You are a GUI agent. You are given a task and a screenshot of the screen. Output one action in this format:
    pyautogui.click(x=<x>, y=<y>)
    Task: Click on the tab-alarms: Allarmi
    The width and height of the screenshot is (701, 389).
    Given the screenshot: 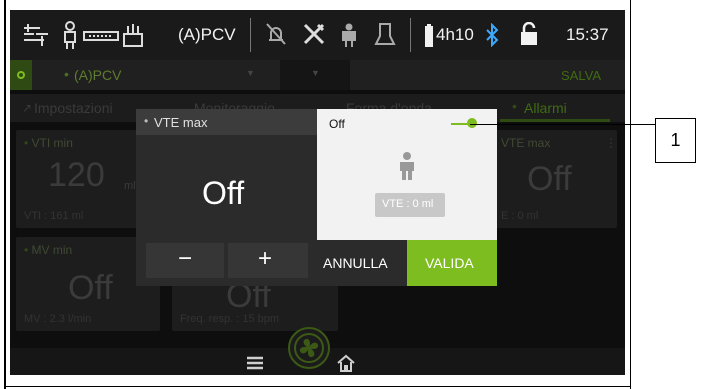 What is the action you would take?
    pyautogui.click(x=545, y=108)
    